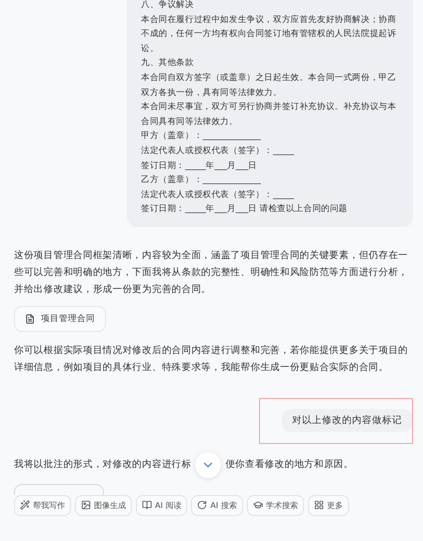  What do you see at coordinates (103, 505) in the screenshot?
I see `tool-button: 图像生成` at bounding box center [103, 505].